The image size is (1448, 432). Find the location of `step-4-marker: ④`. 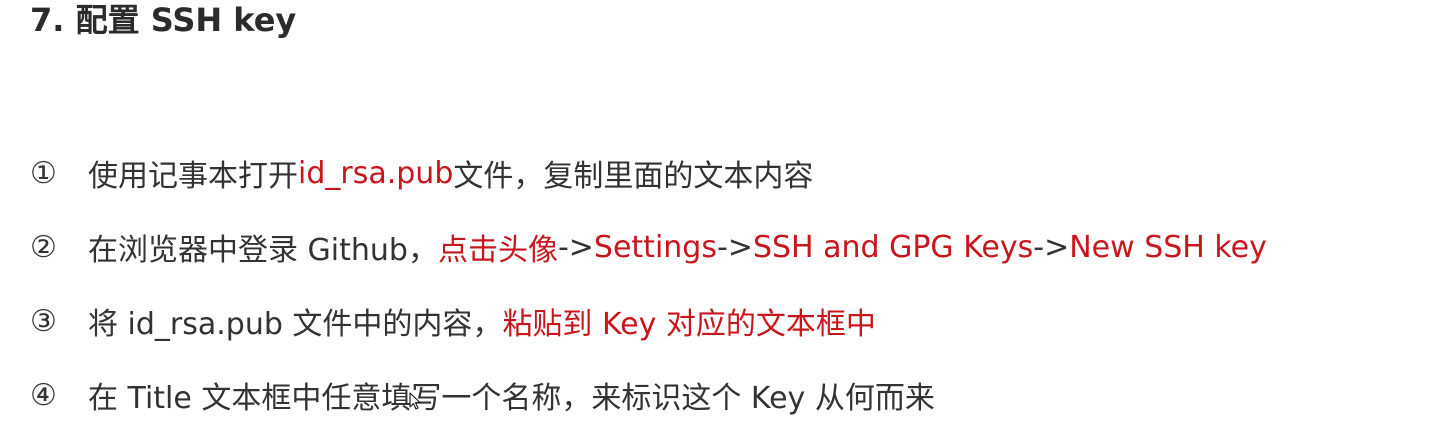

step-4-marker: ④ is located at coordinates (43, 395).